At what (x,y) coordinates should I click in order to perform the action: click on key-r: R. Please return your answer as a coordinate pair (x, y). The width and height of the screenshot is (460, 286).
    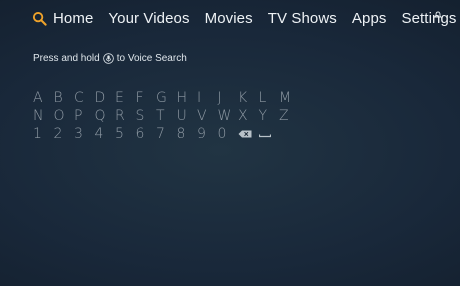
    Looking at the image, I should click on (125, 116).